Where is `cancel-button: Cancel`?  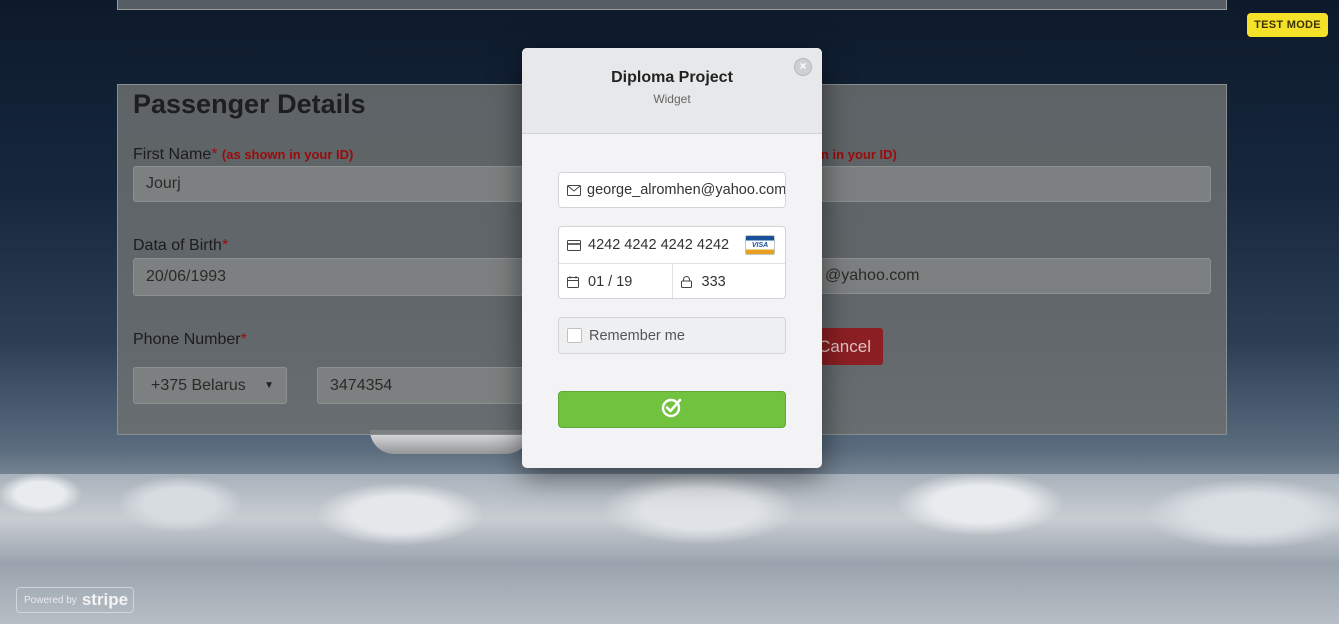
cancel-button: Cancel is located at coordinates (850, 346).